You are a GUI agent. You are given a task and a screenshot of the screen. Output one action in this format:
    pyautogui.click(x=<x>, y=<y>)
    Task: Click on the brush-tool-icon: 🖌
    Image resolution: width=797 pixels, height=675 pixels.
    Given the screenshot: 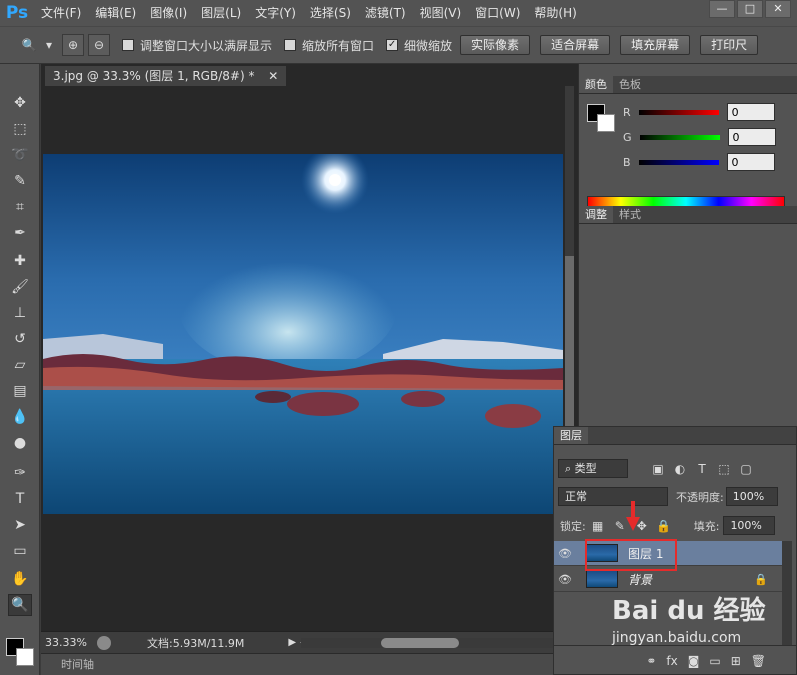 What is the action you would take?
    pyautogui.click(x=20, y=287)
    